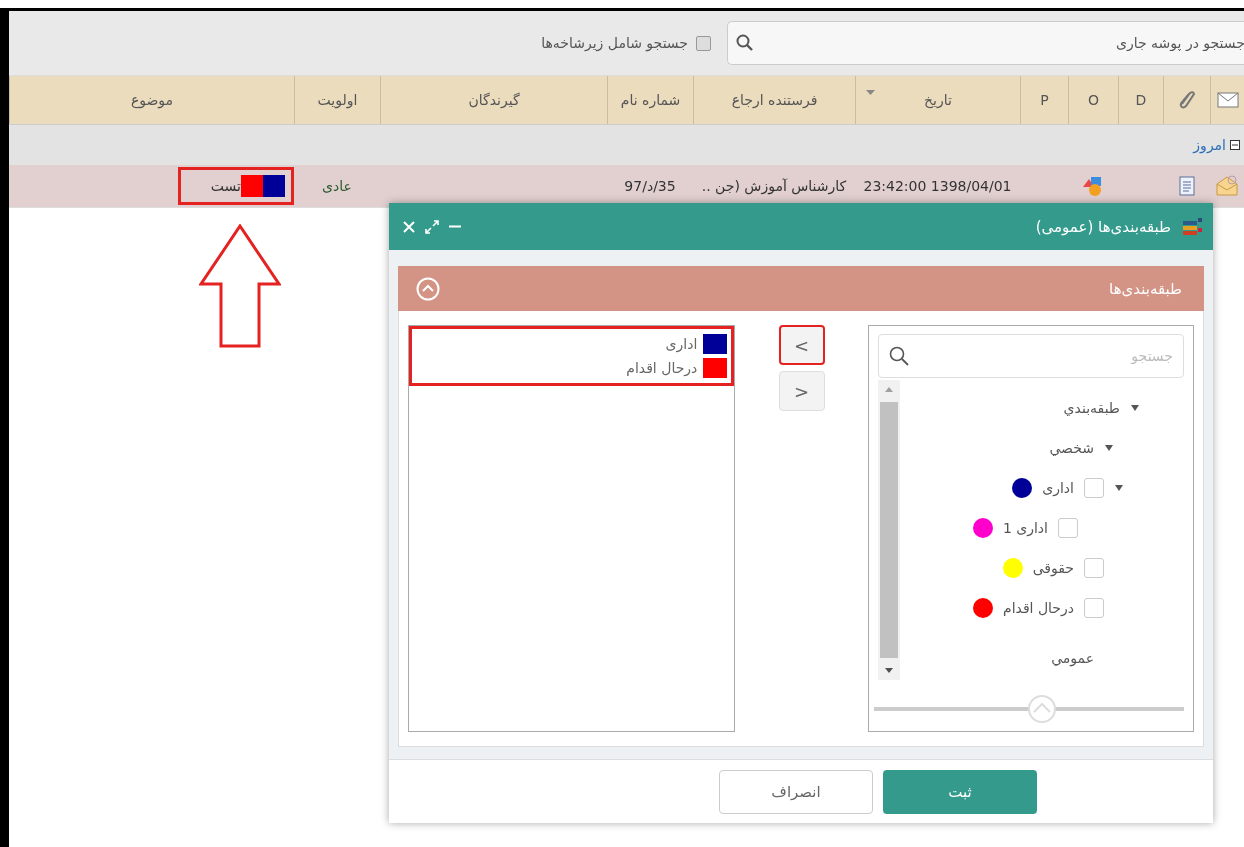 This screenshot has width=1244, height=847. Describe the element at coordinates (870, 92) in the screenshot. I see `sort-icon` at that location.